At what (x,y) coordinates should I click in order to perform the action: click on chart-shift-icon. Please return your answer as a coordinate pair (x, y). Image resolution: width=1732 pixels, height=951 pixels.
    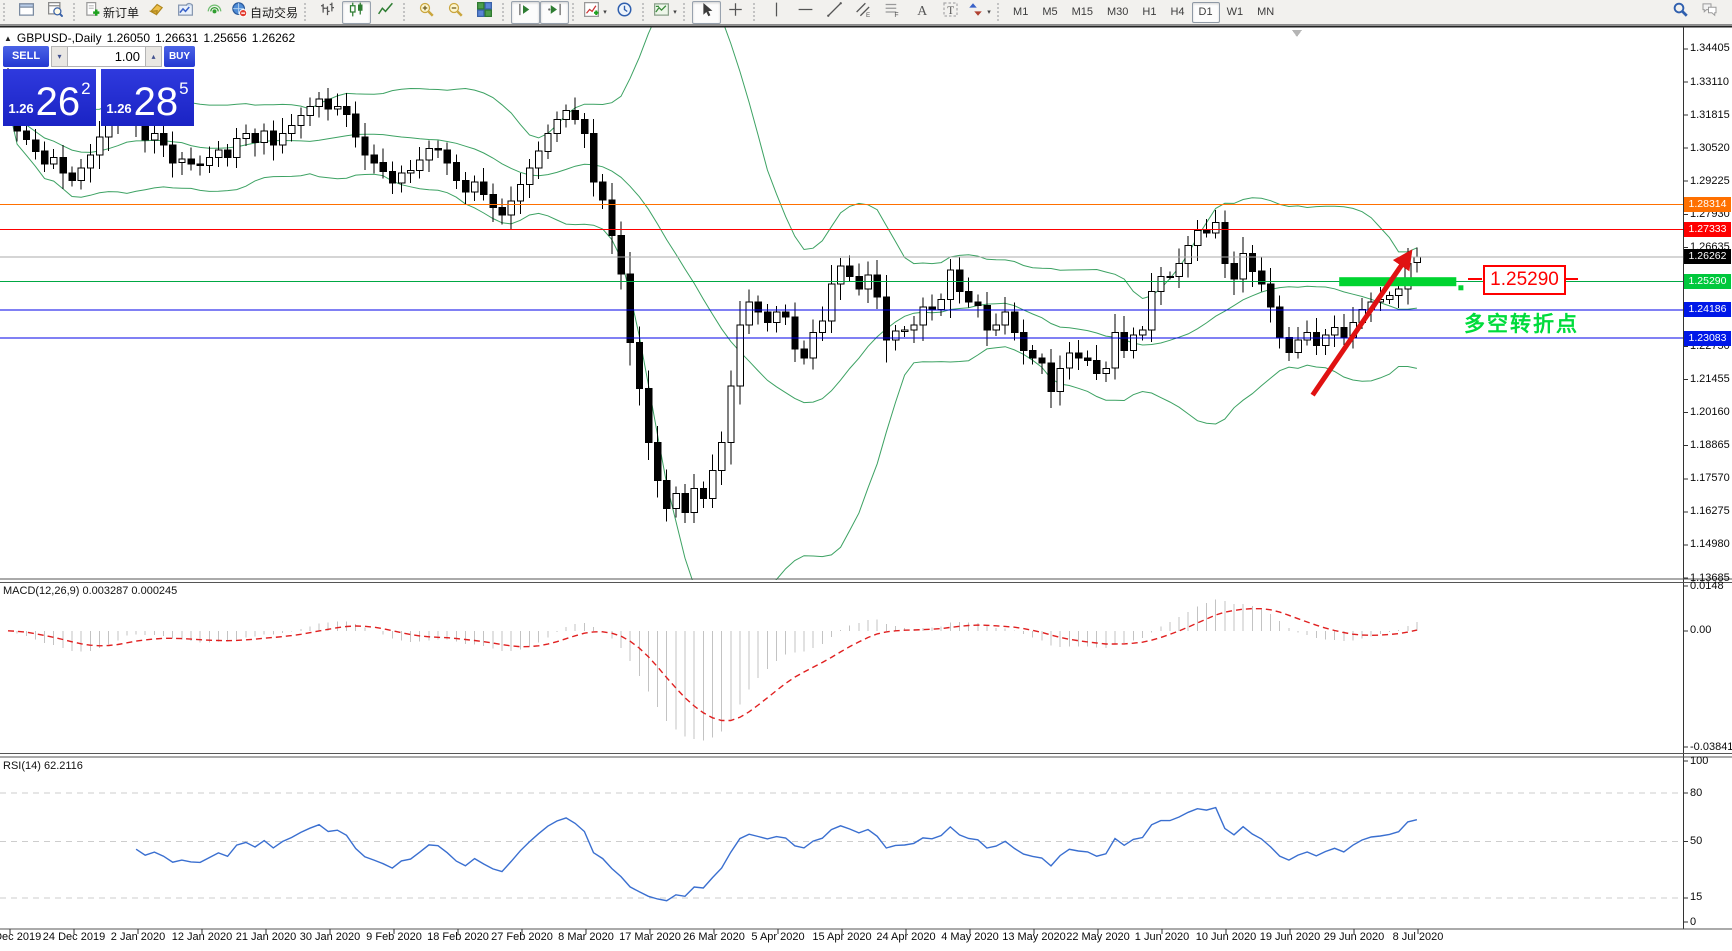
    Looking at the image, I should click on (554, 12).